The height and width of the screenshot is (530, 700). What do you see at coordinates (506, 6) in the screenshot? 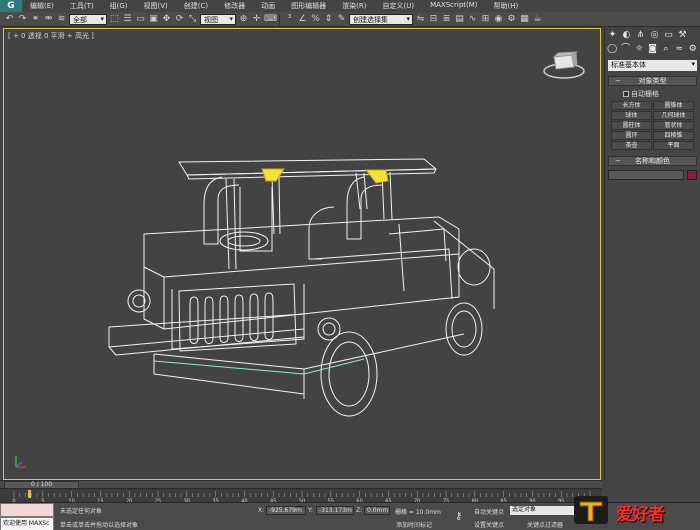
I see `menu-item: 帮助(H)` at bounding box center [506, 6].